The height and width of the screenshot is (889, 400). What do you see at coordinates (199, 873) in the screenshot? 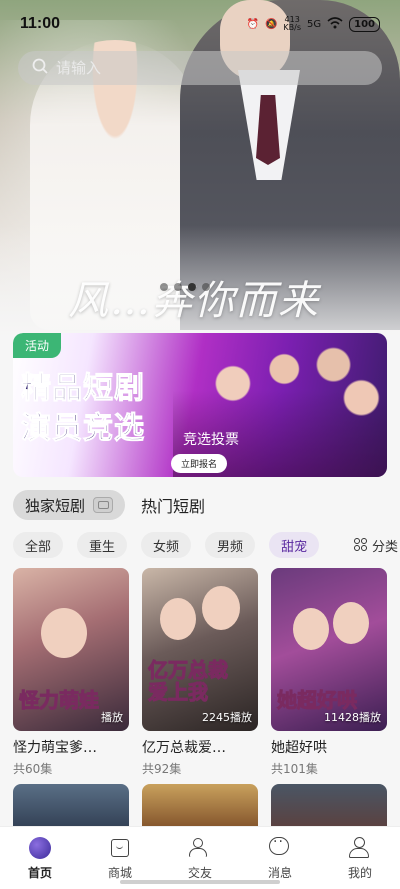
I see `nav-friends-label: 交友` at bounding box center [199, 873].